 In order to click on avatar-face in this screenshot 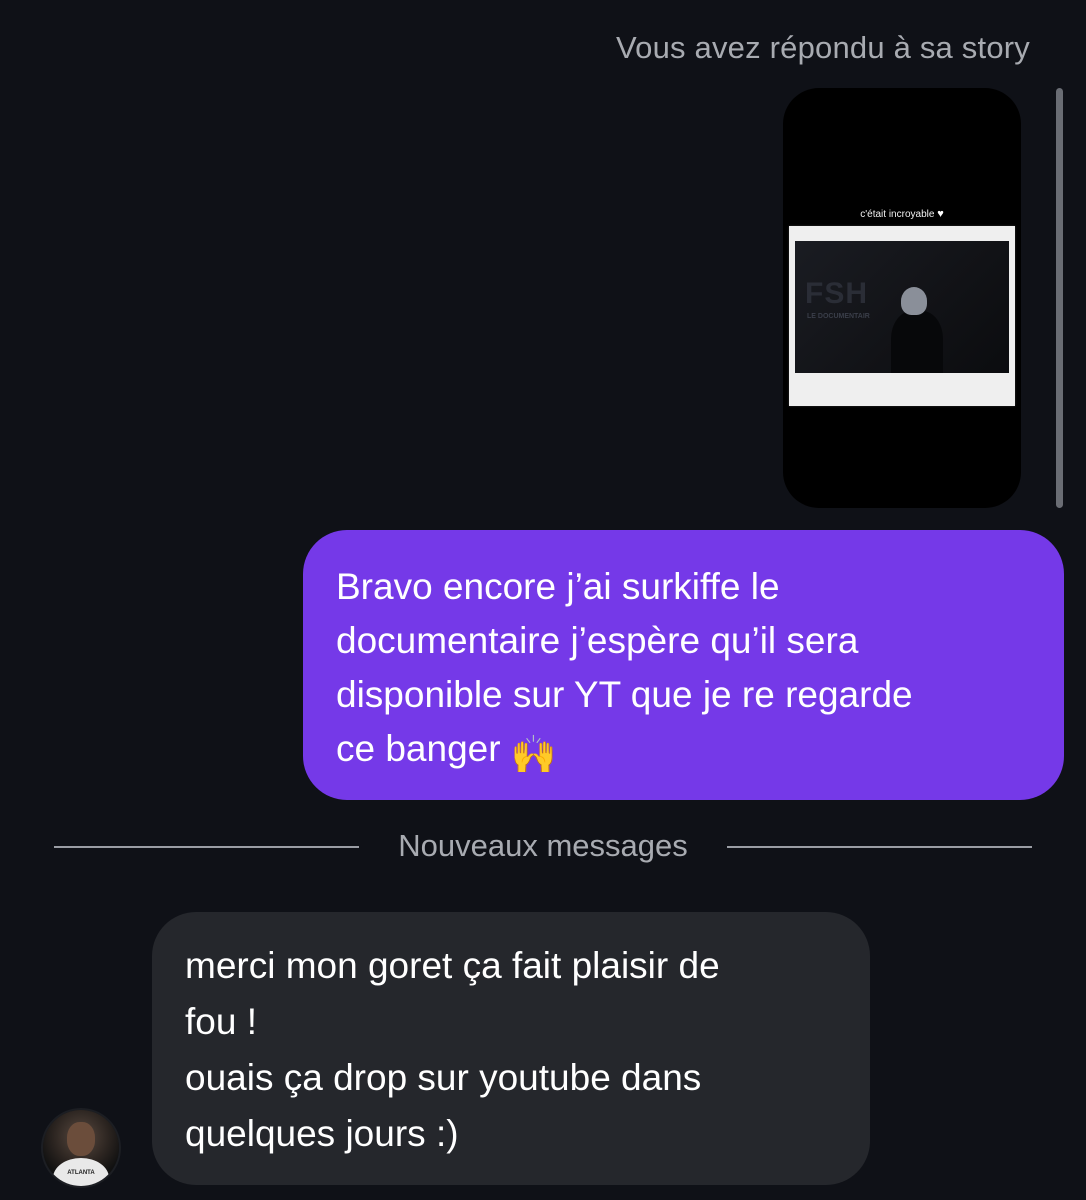, I will do `click(81, 1139)`.